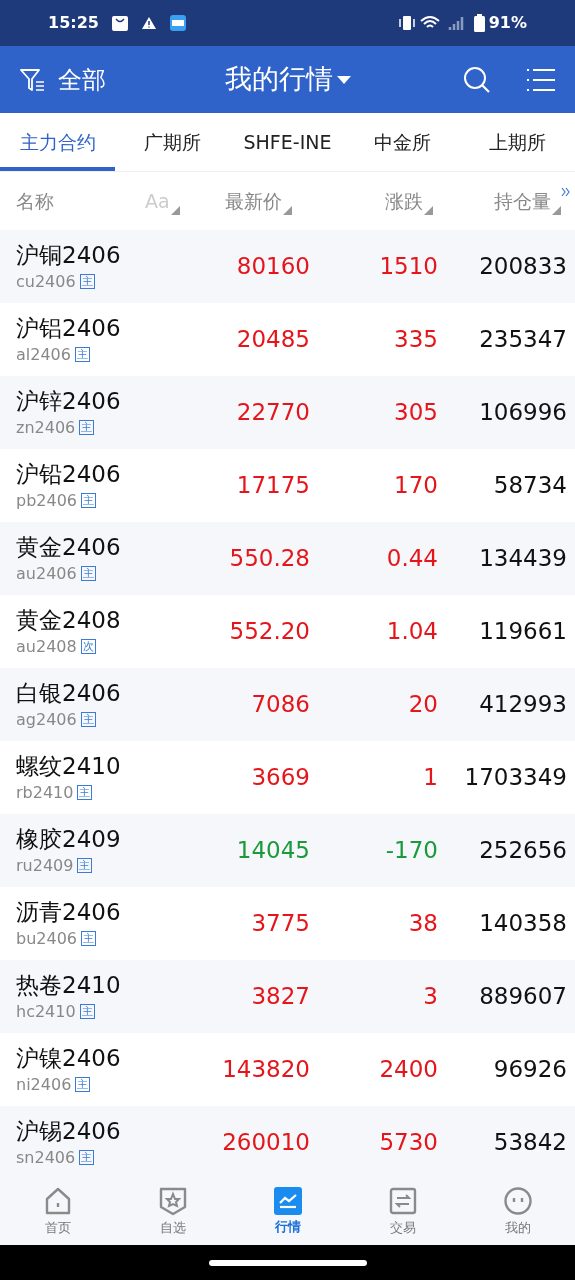  What do you see at coordinates (172, 142) in the screenshot?
I see `exchange-tab: 广期所` at bounding box center [172, 142].